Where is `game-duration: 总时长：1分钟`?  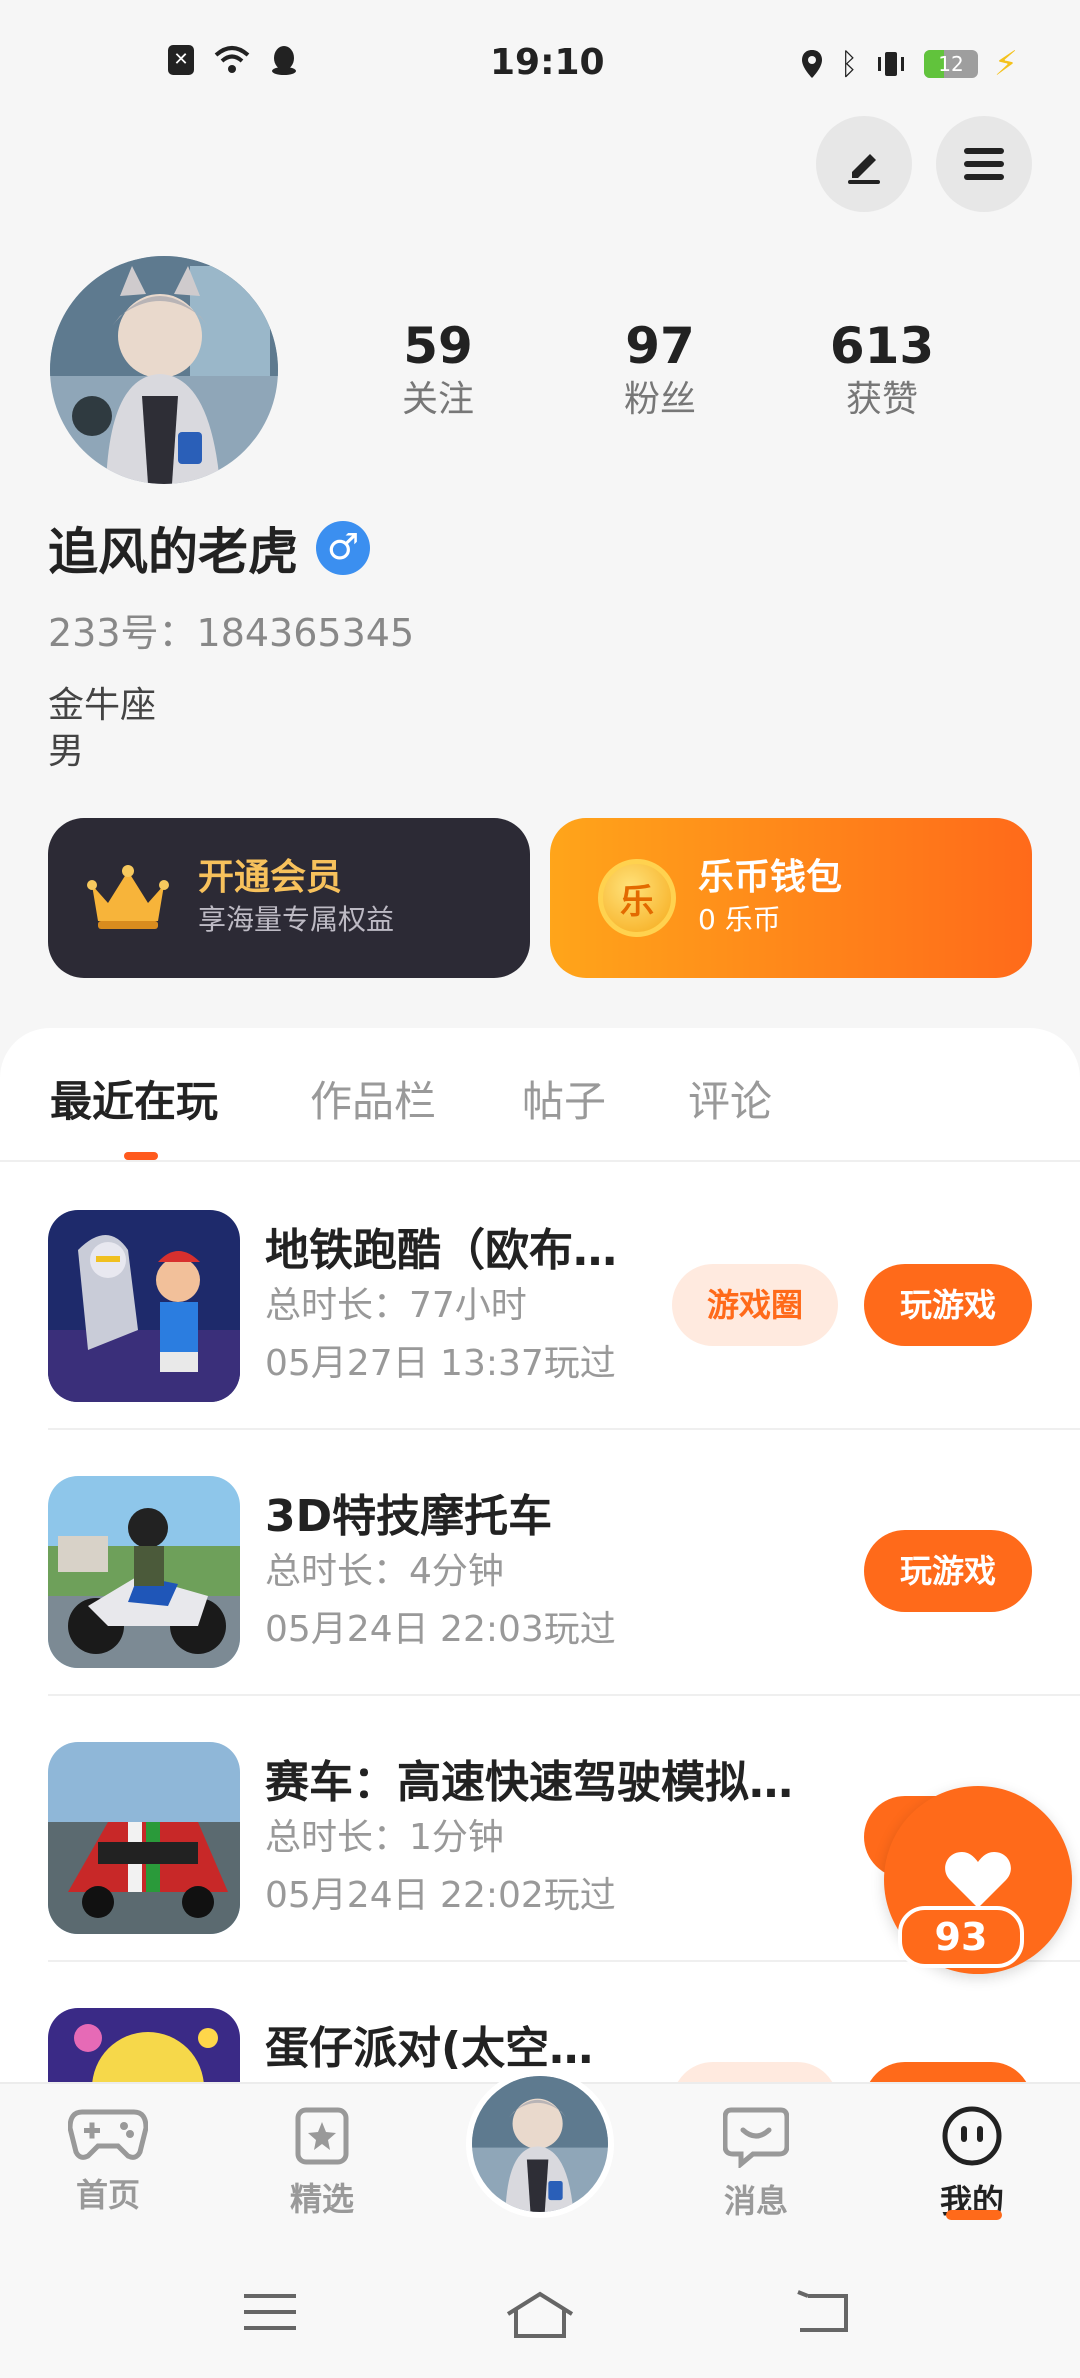
game-duration: 总时长：1分钟 is located at coordinates (384, 1837).